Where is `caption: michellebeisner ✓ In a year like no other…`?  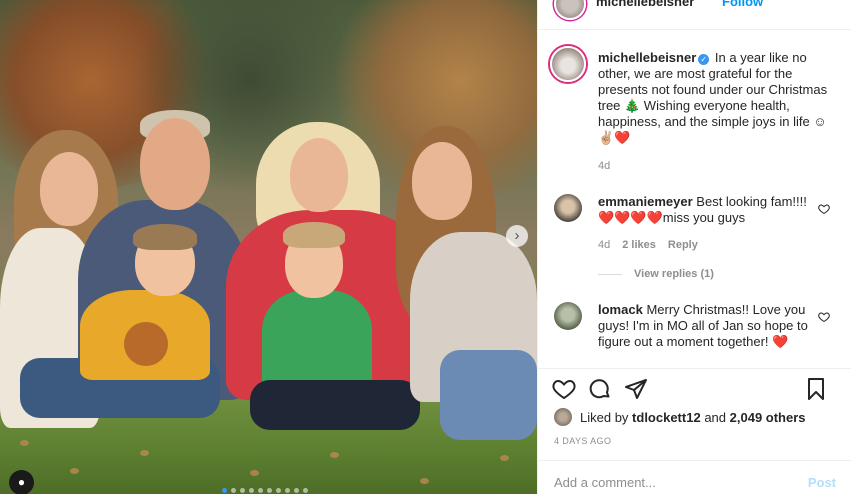
caption: michellebeisner ✓ In a year like no other… is located at coordinates (714, 98).